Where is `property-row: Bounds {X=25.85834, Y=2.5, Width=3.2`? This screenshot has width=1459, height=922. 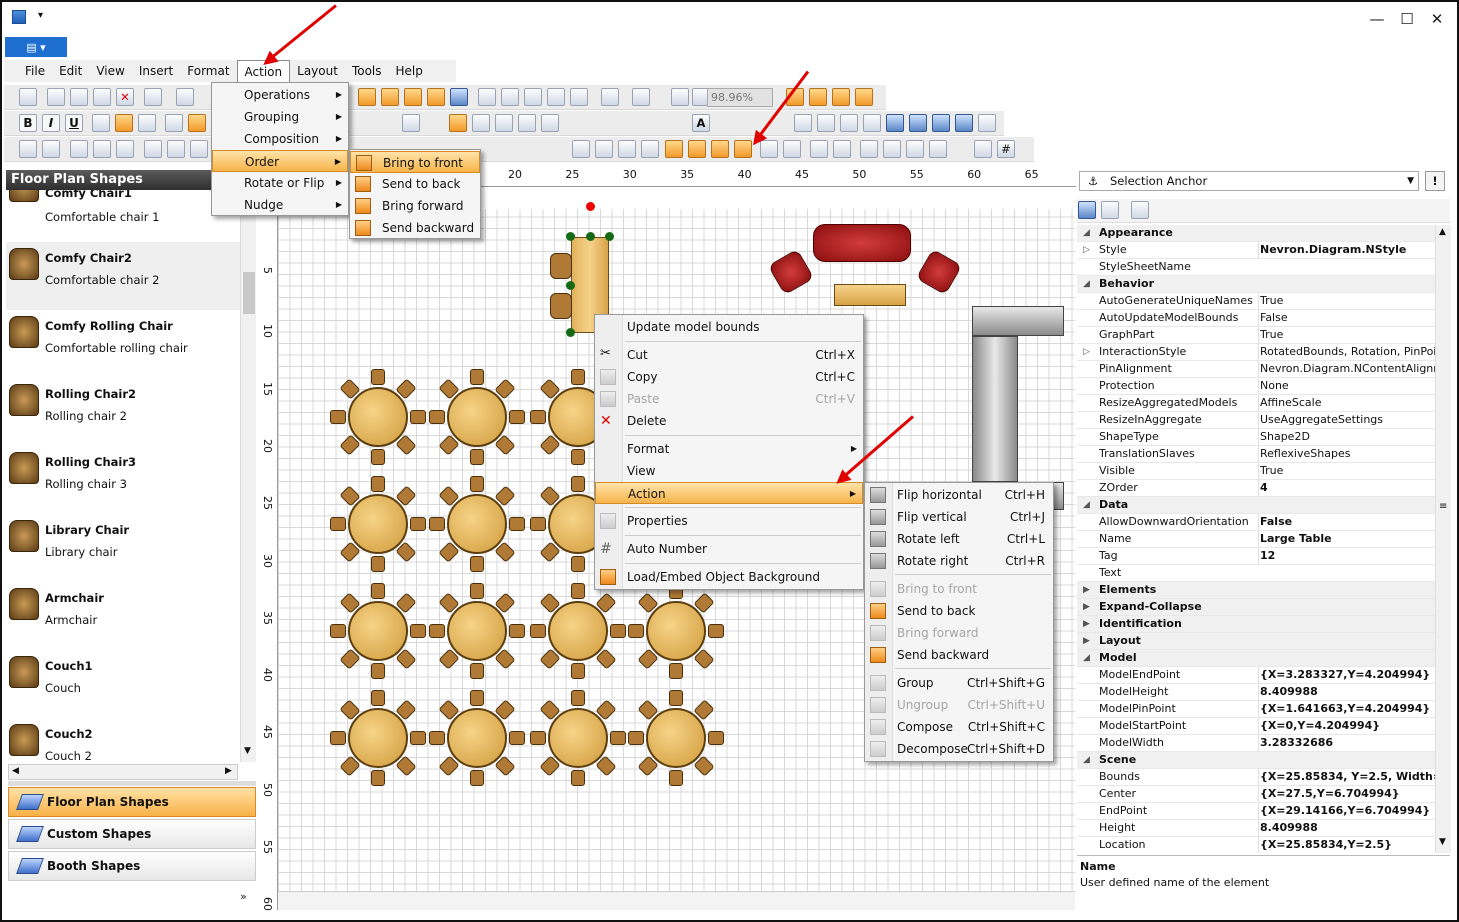 property-row: Bounds {X=25.85834, Y=2.5, Width=3.2 is located at coordinates (1256, 777).